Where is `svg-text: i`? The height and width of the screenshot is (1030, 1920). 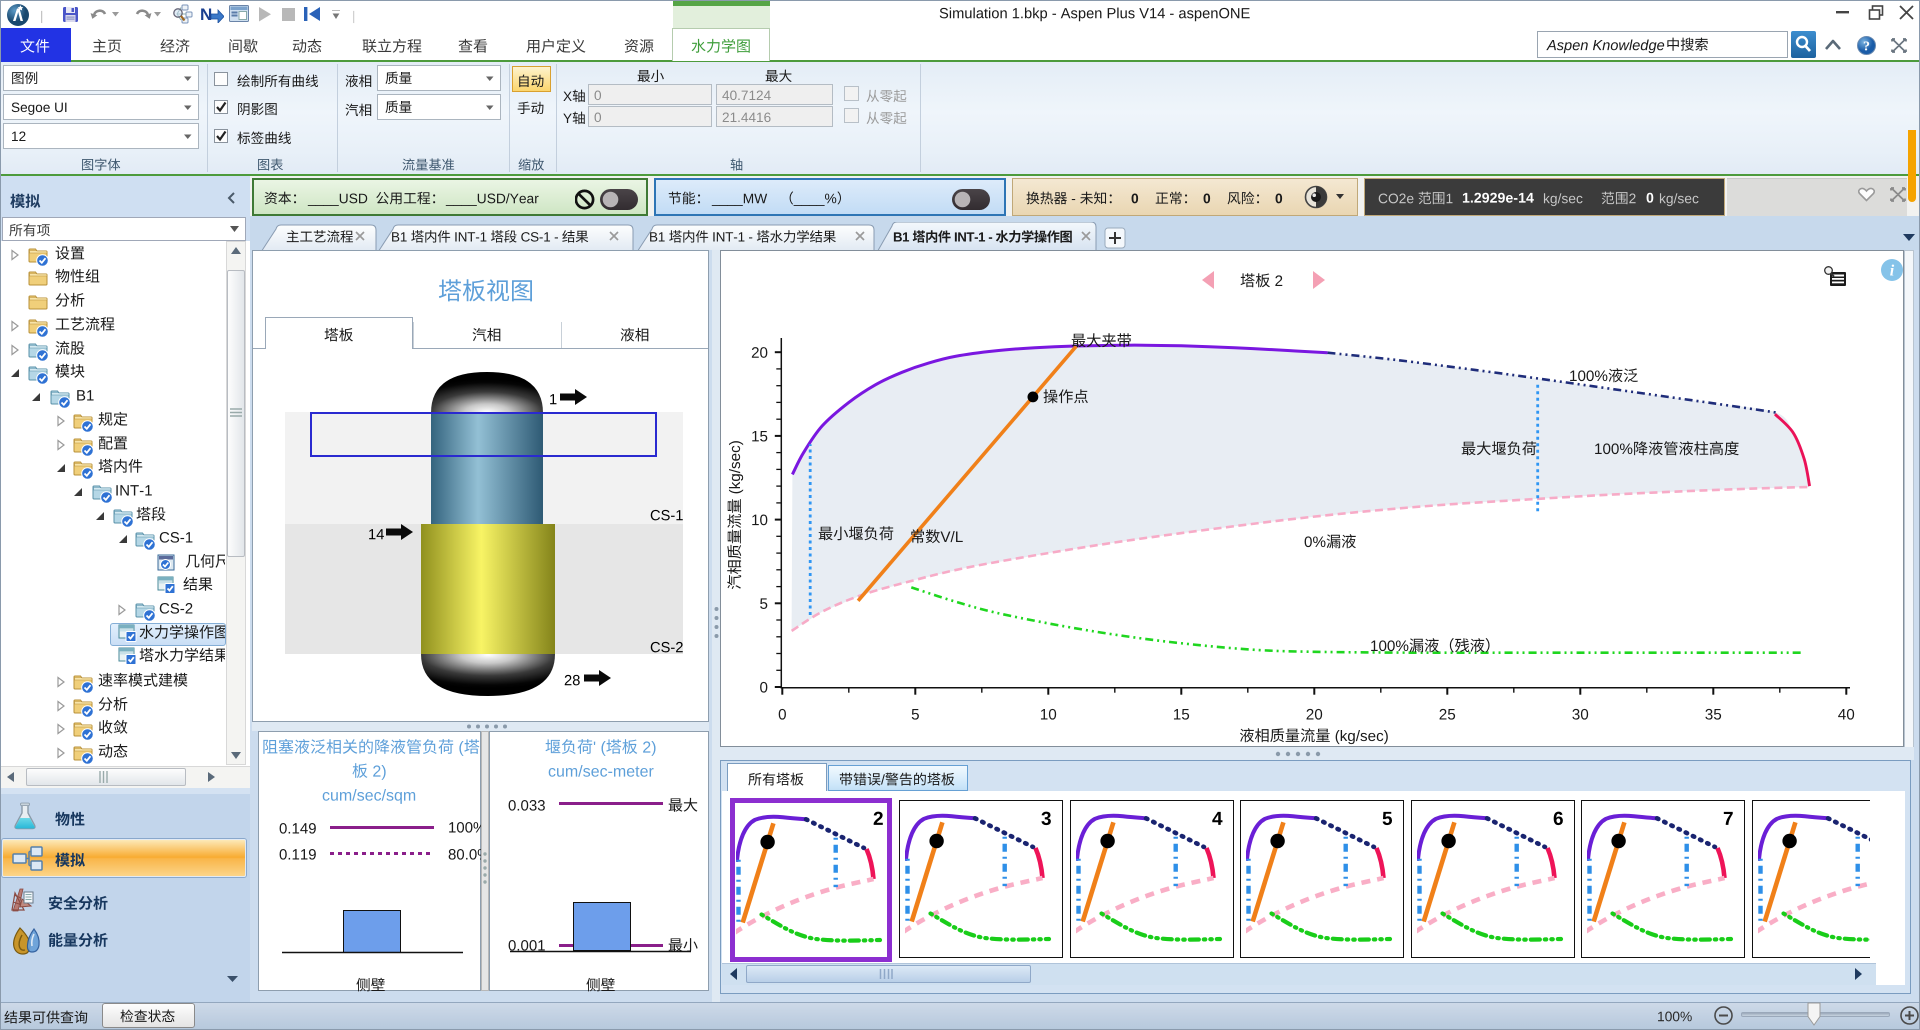
svg-text: i is located at coordinates (1892, 271).